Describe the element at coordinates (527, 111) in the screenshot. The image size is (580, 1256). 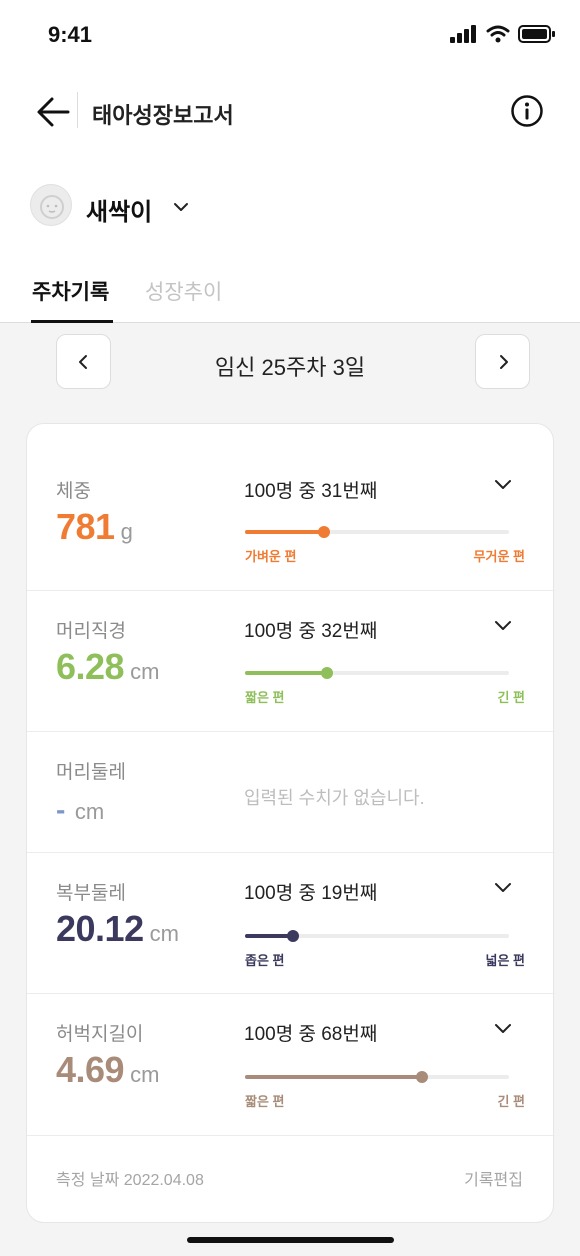
I see `info-icon` at that location.